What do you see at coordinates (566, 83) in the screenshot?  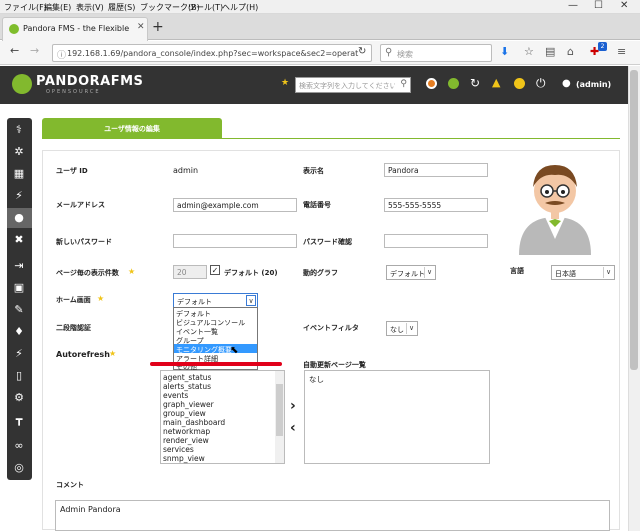 I see `user-icon: ●` at bounding box center [566, 83].